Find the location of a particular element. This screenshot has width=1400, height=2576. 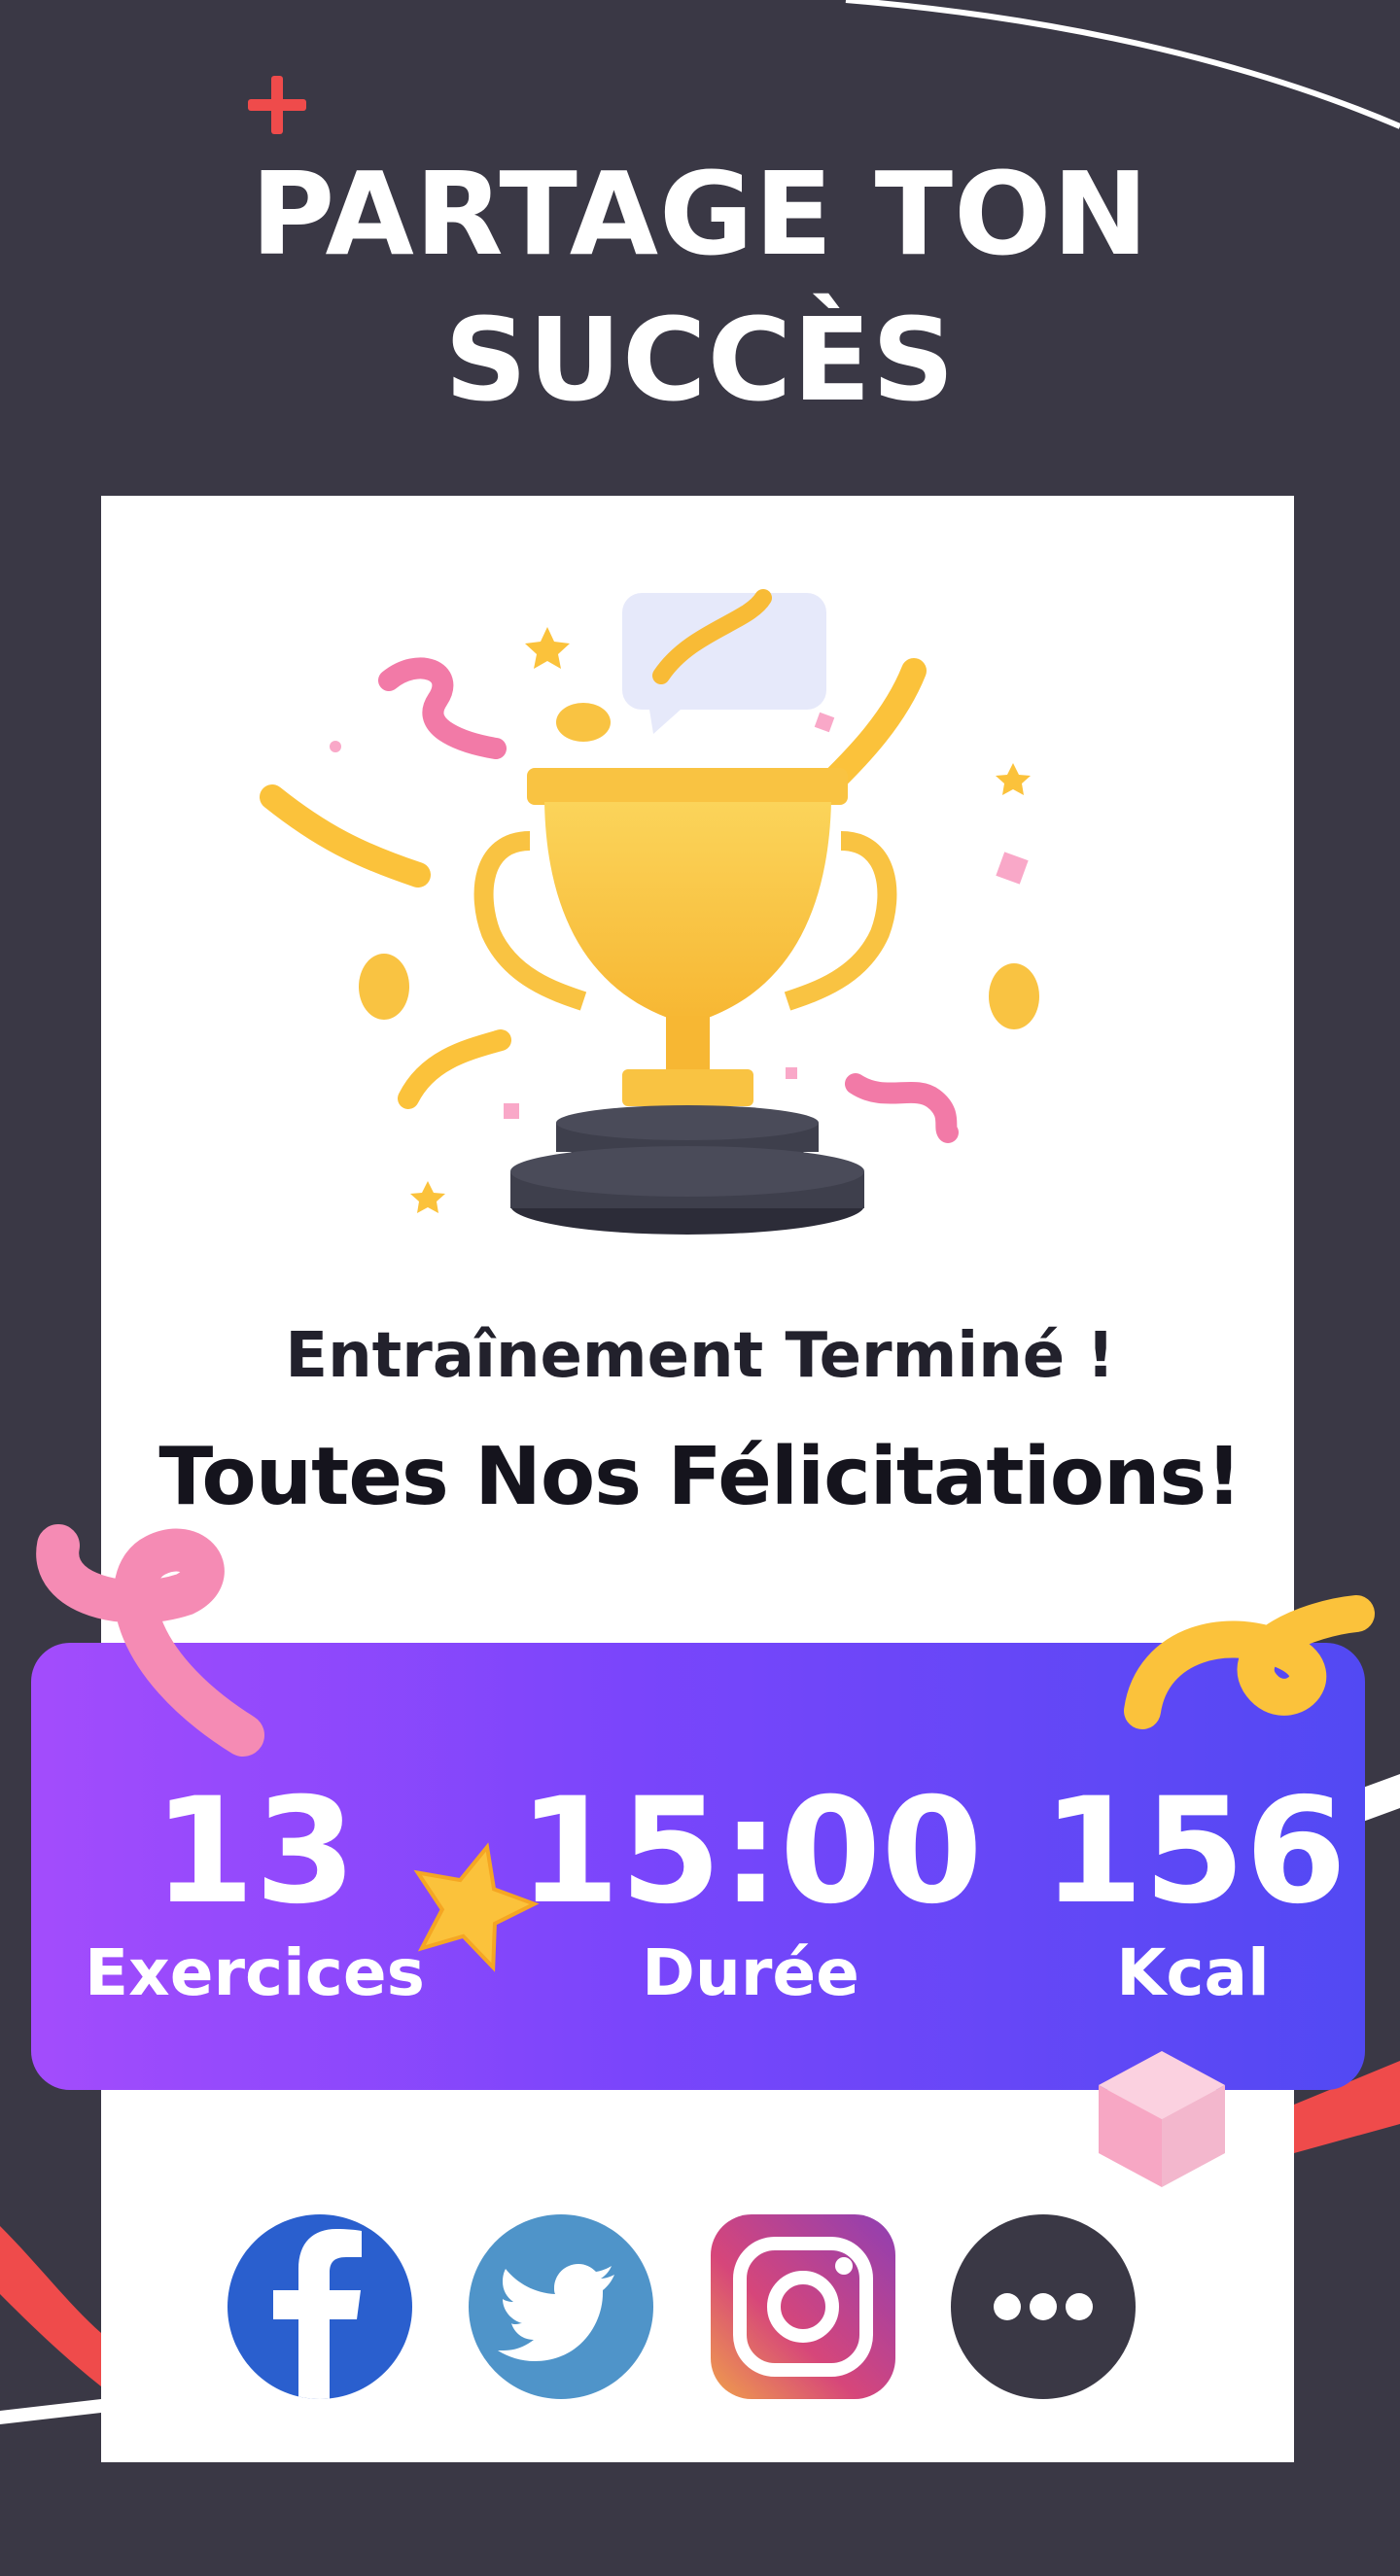

pink-ribbon-decoration is located at coordinates (150, 1640).